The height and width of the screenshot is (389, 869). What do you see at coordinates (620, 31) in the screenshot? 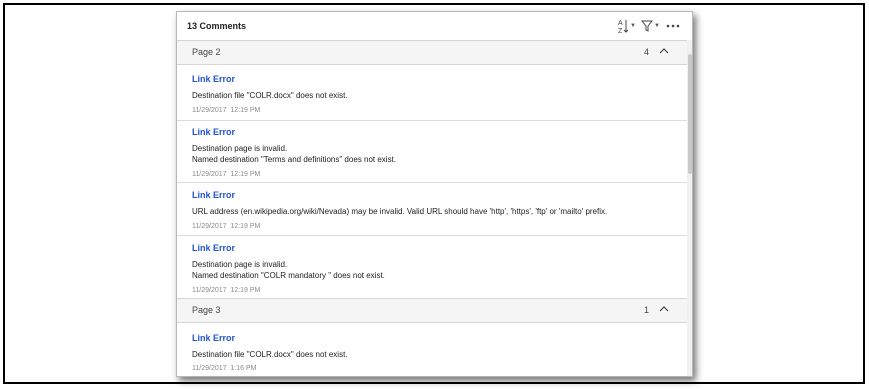
I see `svg-text: Z` at bounding box center [620, 31].